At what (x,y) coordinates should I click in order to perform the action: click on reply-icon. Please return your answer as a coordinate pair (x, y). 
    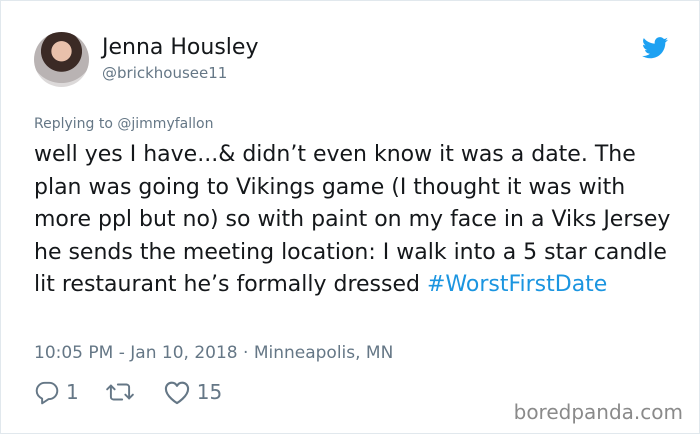
    Looking at the image, I should click on (47, 393).